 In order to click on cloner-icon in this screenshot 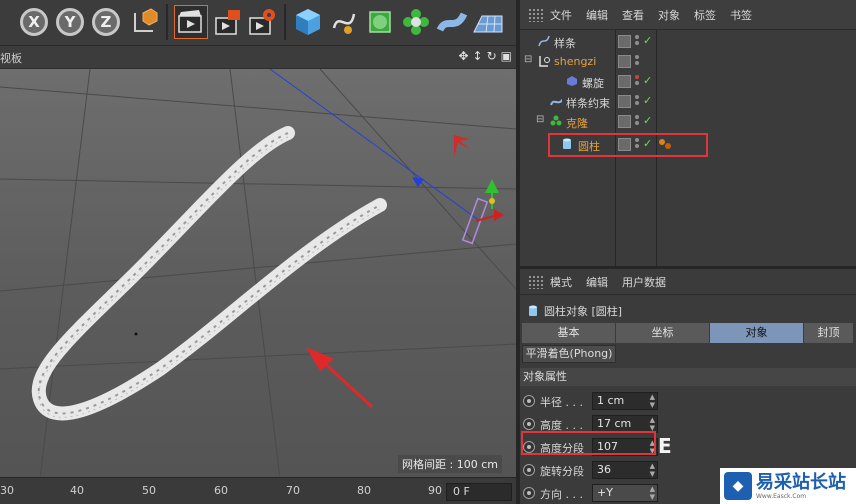, I will do `click(556, 120)`.